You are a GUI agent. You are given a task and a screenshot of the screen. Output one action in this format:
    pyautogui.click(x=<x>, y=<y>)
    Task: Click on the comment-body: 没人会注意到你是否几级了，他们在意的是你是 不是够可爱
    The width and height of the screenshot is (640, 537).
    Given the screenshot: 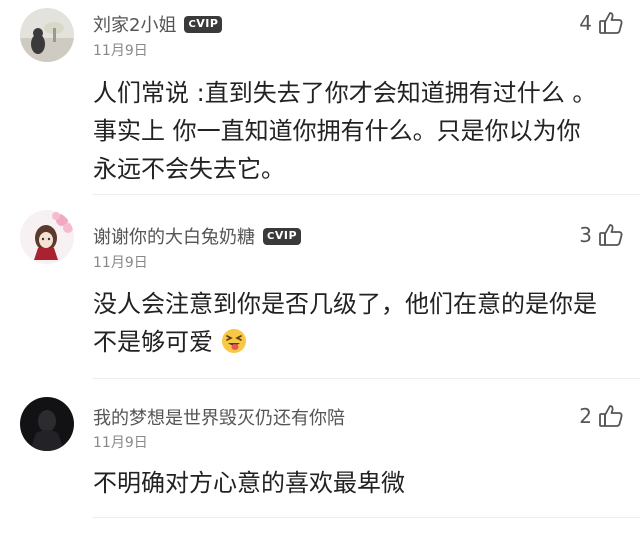 What is the action you would take?
    pyautogui.click(x=356, y=325)
    